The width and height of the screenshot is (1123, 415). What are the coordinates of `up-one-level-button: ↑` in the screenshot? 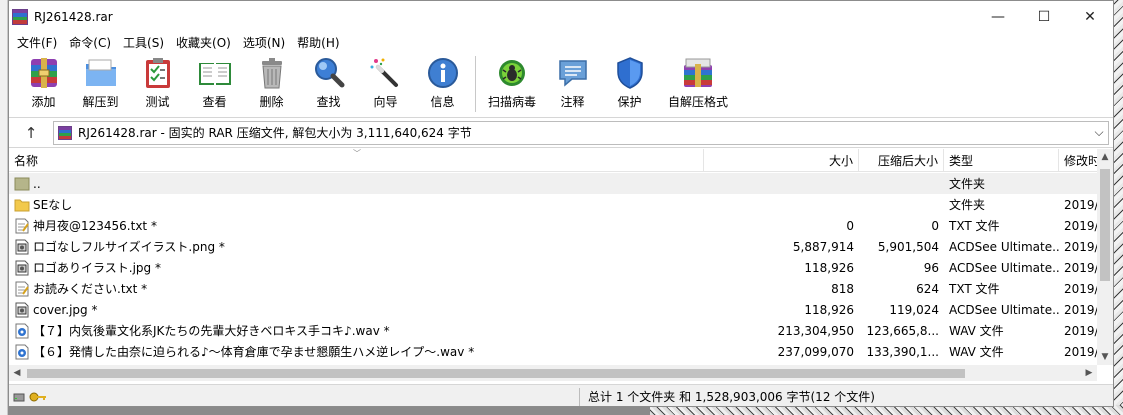 It's located at (31, 133).